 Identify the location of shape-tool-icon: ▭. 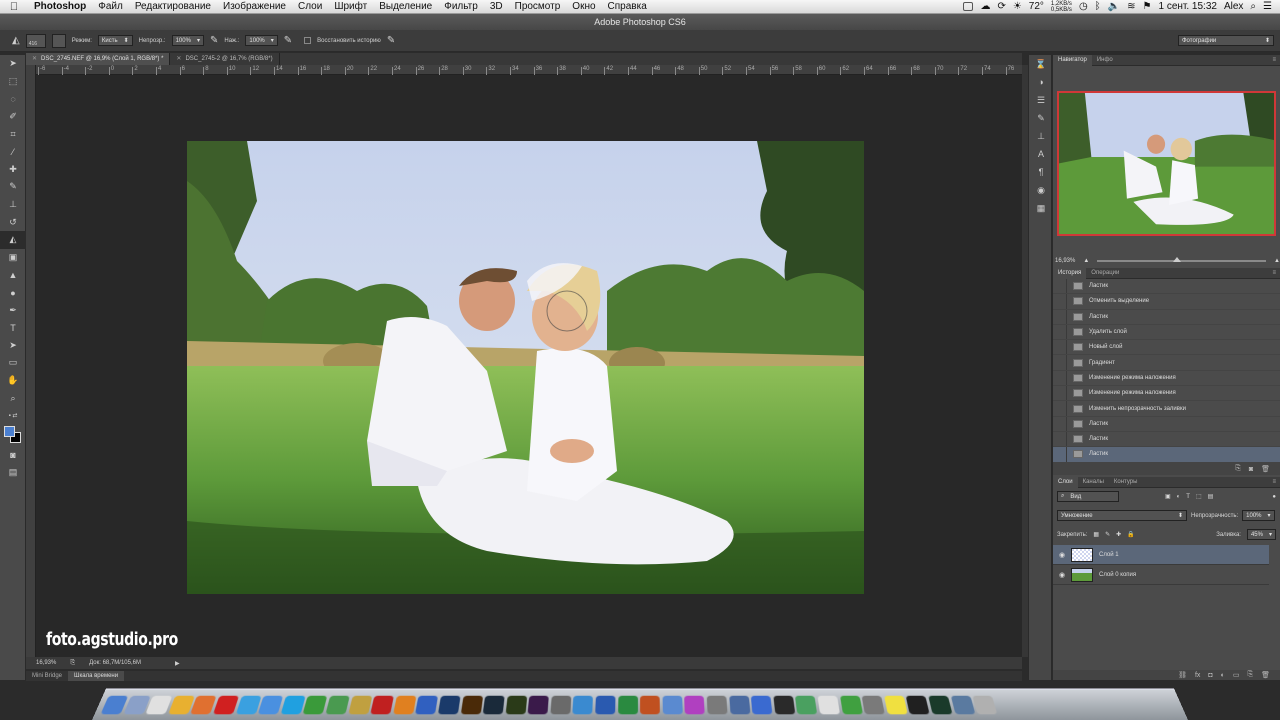
(13, 363).